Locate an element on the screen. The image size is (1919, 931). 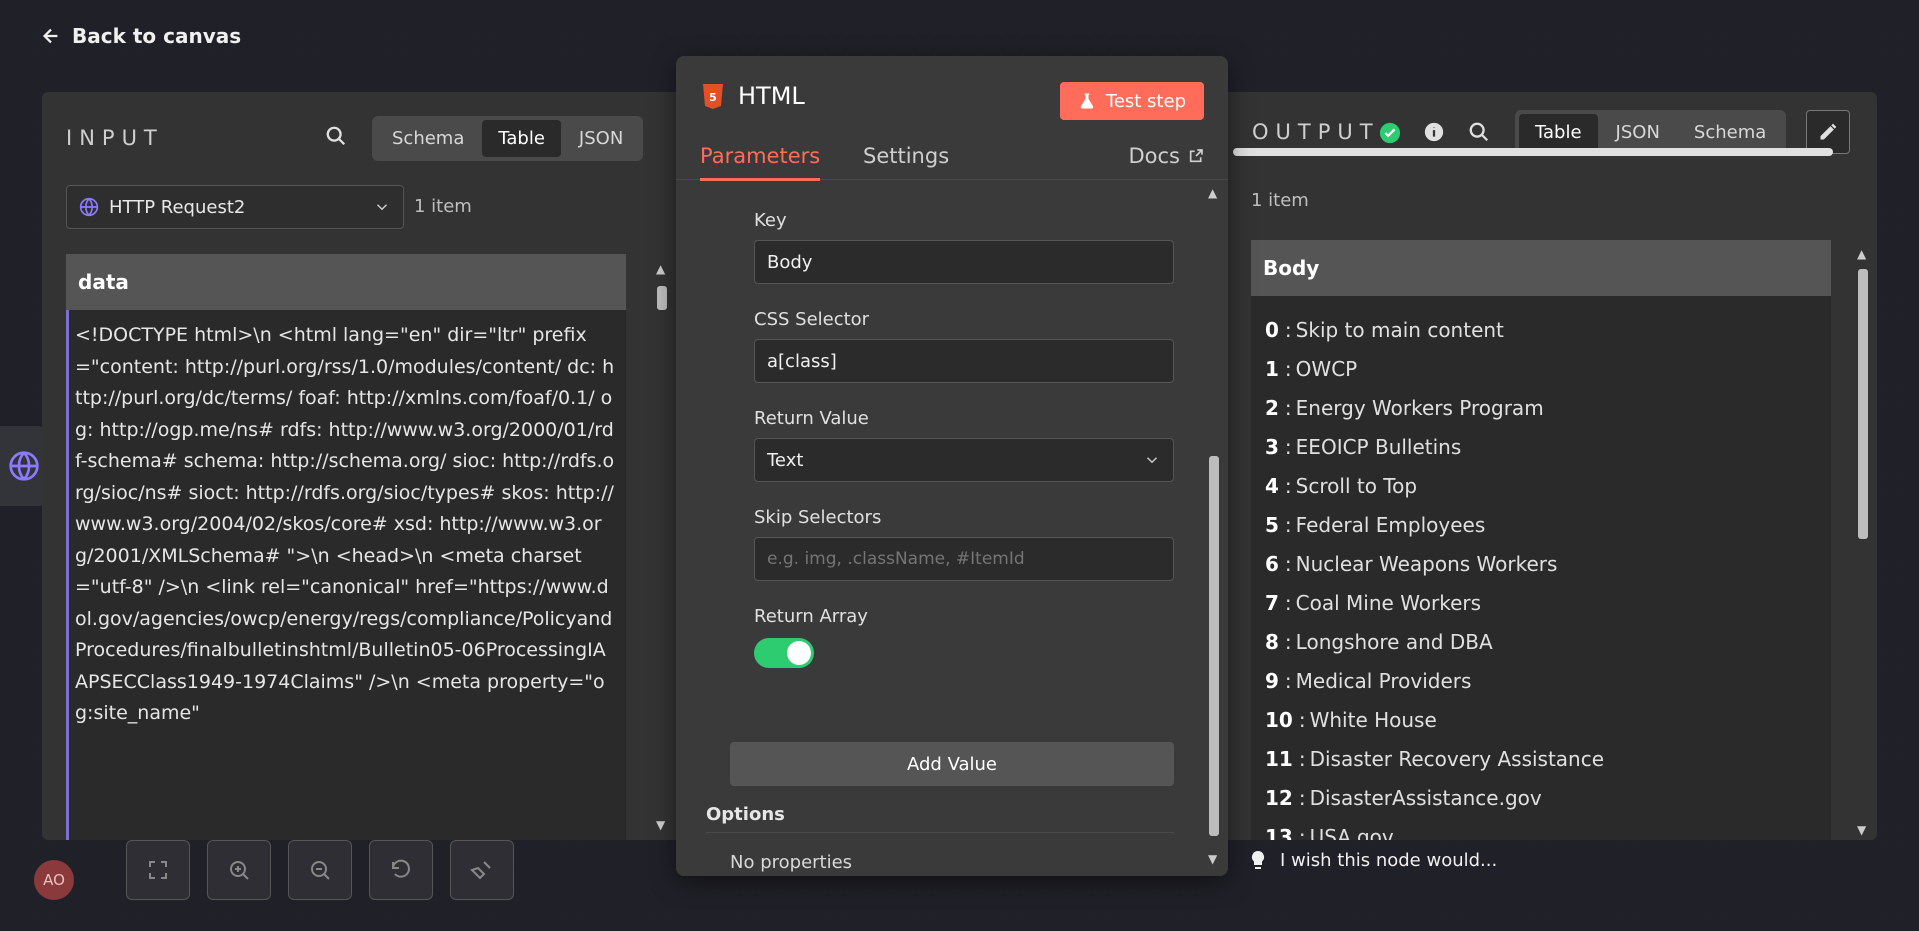
input-search-button is located at coordinates (336, 136).